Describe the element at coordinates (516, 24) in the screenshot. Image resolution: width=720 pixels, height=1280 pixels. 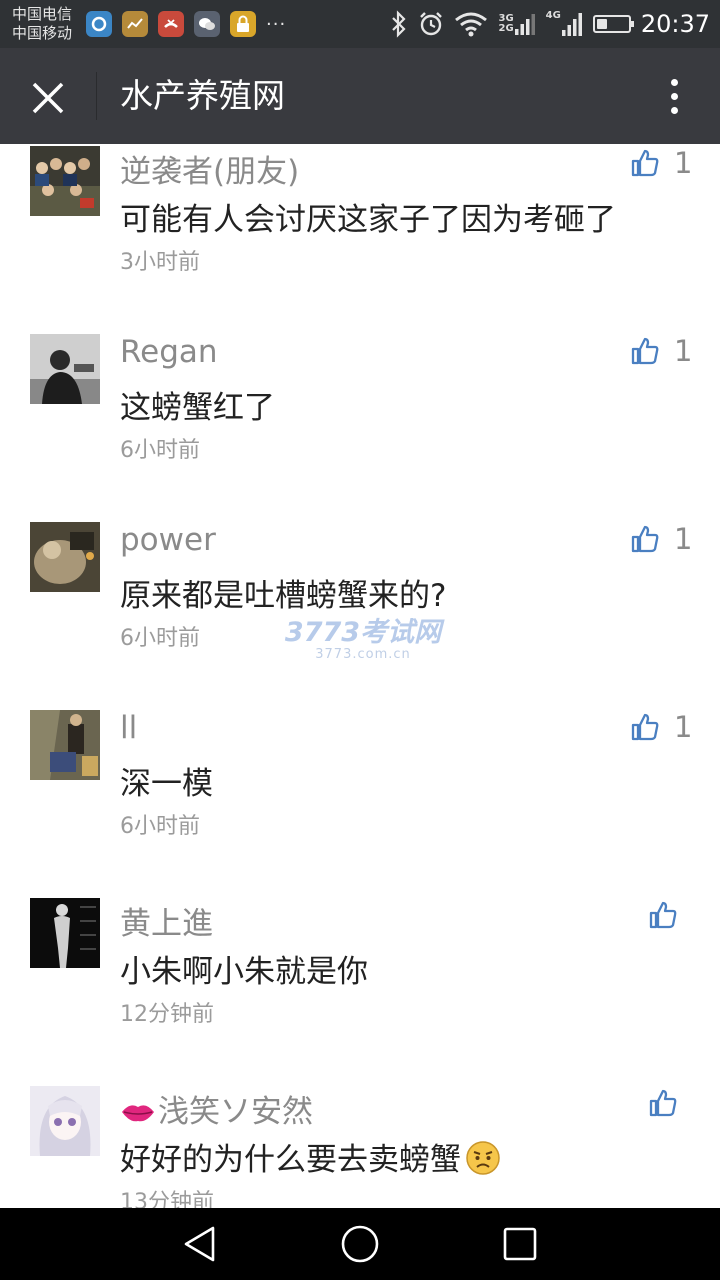
I see `signal-3g-icon: 3G 2G` at that location.